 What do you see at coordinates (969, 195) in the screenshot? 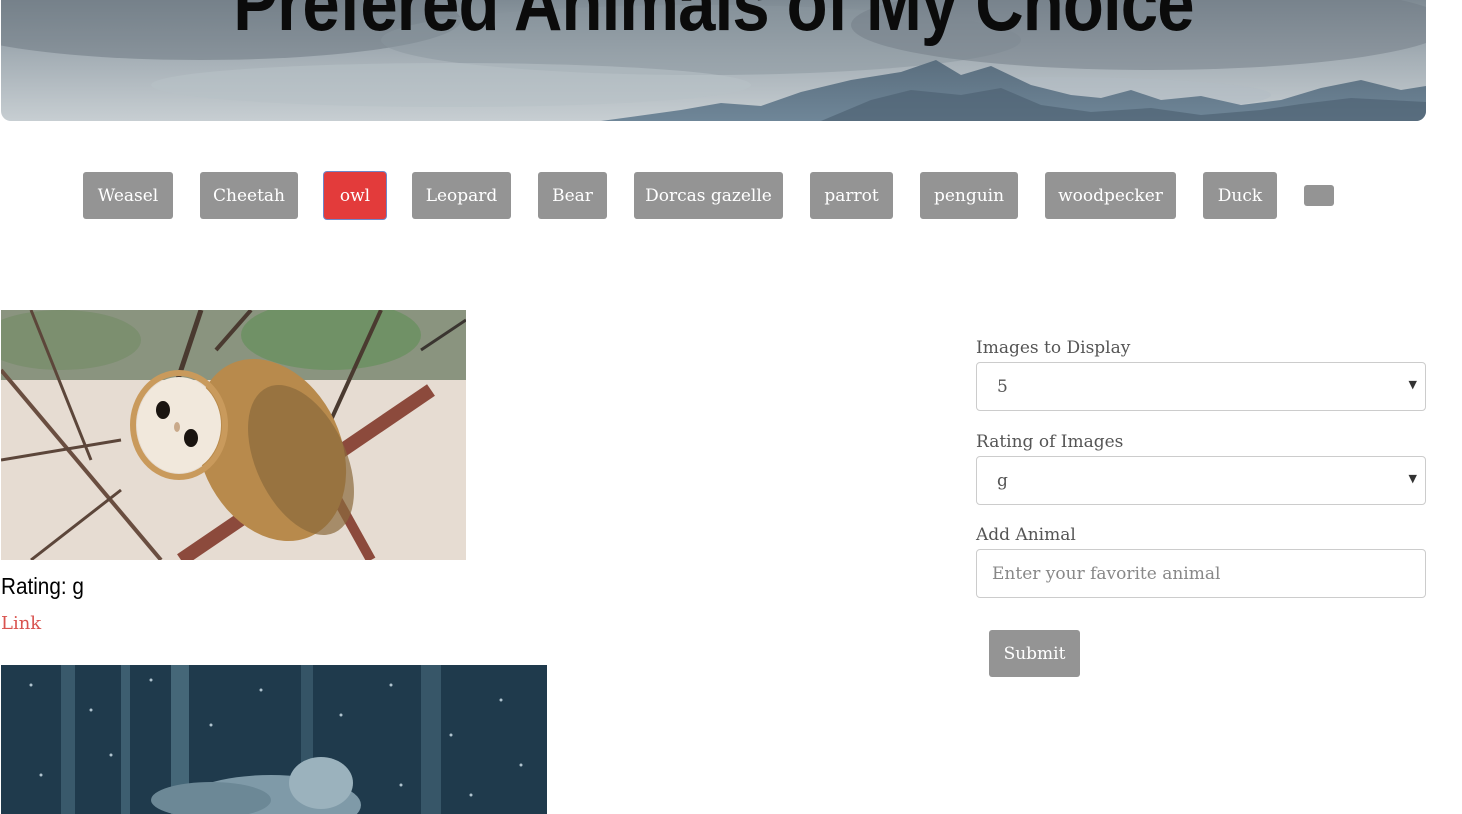
I see `animal-button-penguin: penguin` at bounding box center [969, 195].